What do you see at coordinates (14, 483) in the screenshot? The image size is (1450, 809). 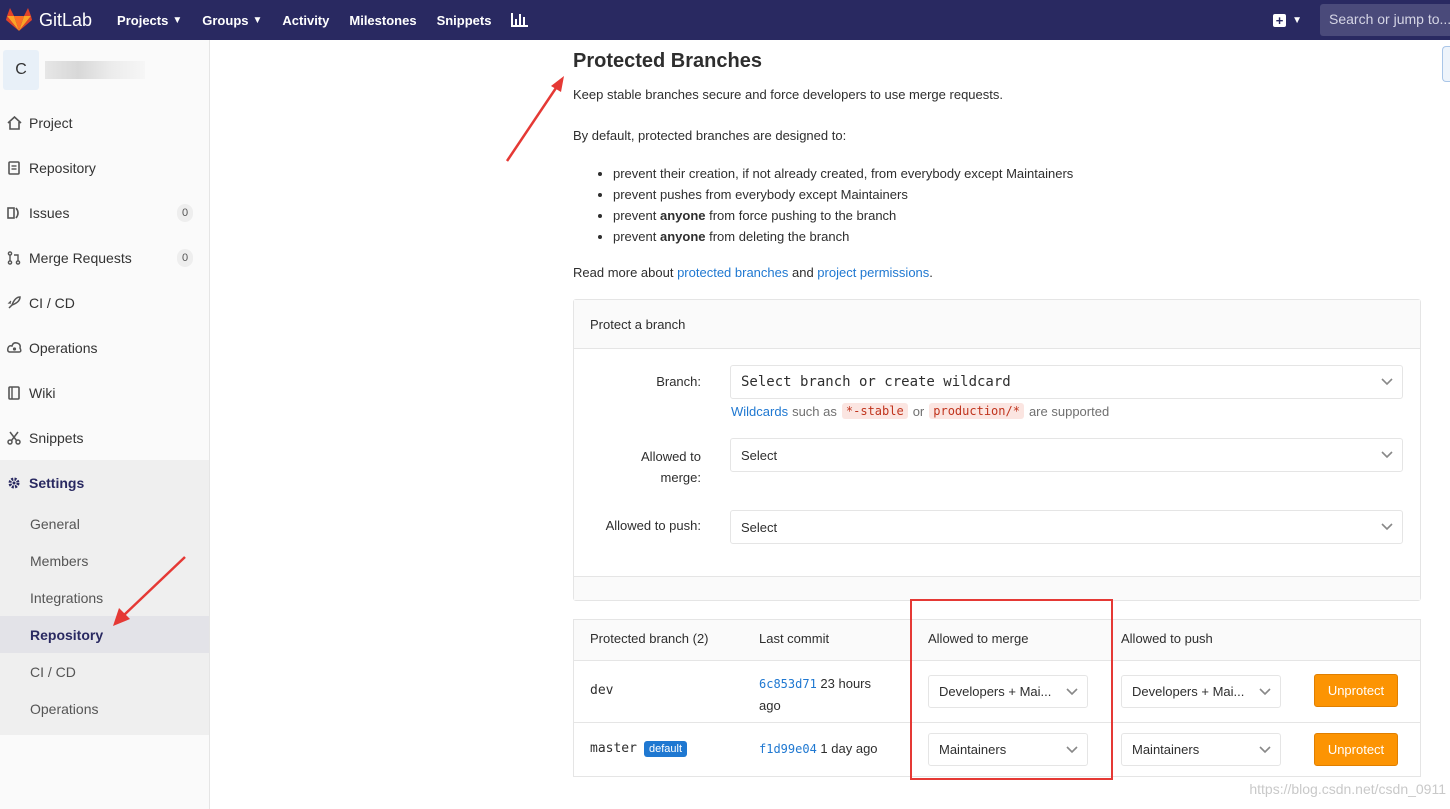 I see `gear-icon` at bounding box center [14, 483].